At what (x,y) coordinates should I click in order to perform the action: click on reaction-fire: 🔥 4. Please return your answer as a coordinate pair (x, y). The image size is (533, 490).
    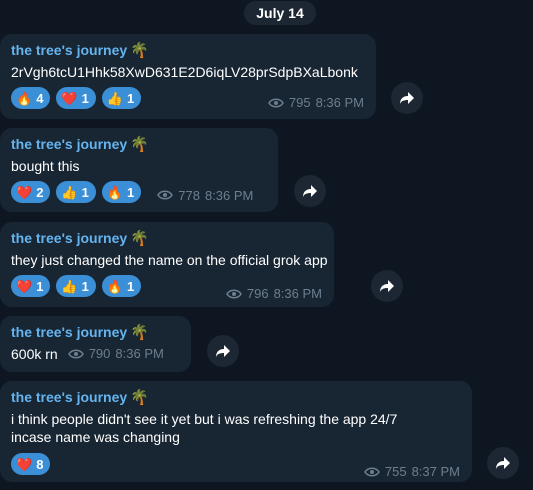
    Looking at the image, I should click on (31, 98).